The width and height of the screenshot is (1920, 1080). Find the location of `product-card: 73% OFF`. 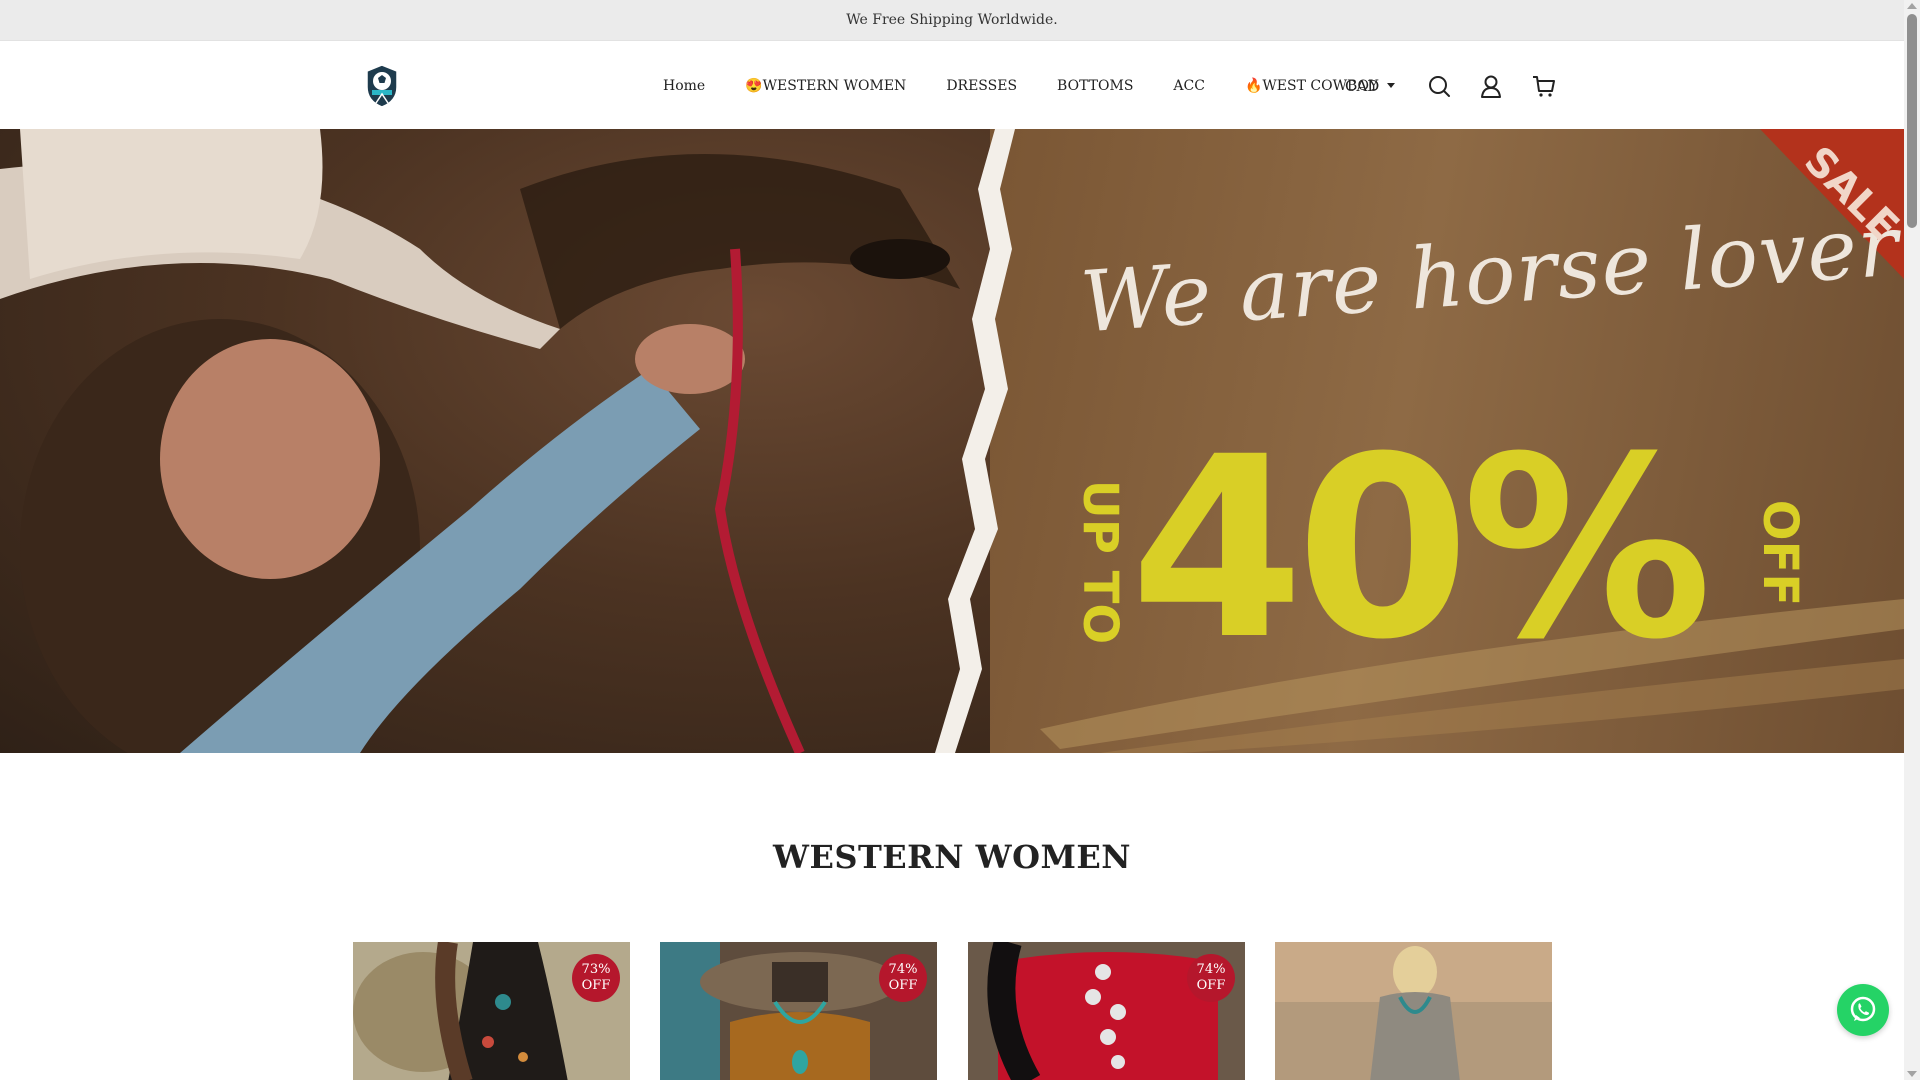

product-card: 73% OFF is located at coordinates (491, 1011).